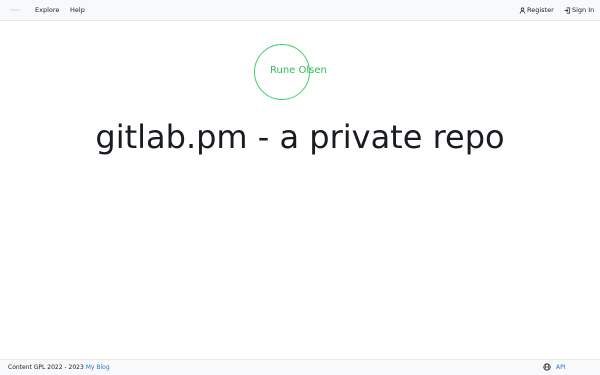 This screenshot has width=600, height=375. I want to click on nav-help-link: Help, so click(77, 10).